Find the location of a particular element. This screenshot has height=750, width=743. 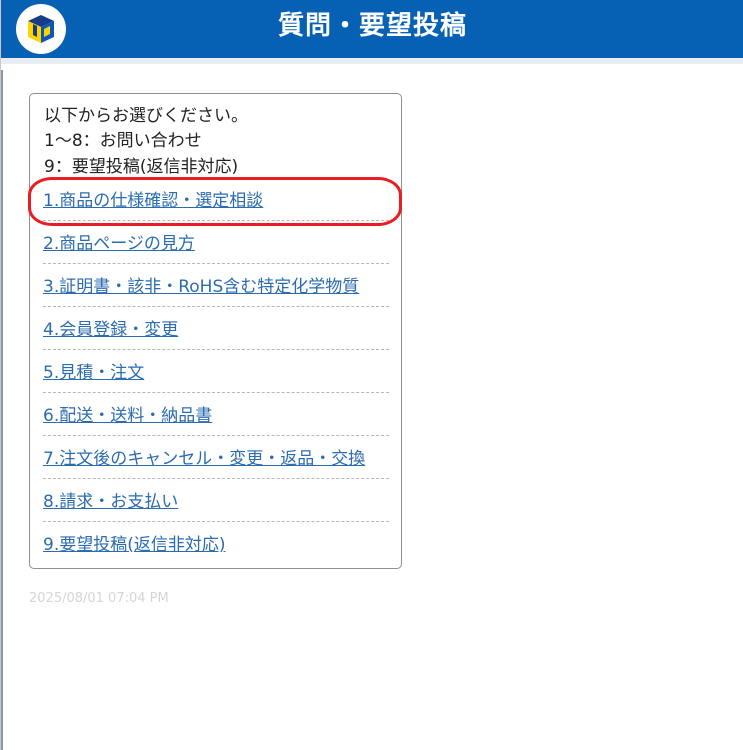

menu-link: 4.会員登録・変更 is located at coordinates (110, 327).